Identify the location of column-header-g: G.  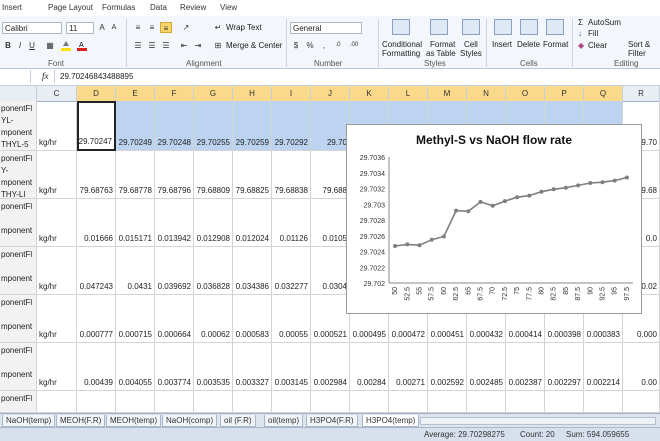
(213, 93).